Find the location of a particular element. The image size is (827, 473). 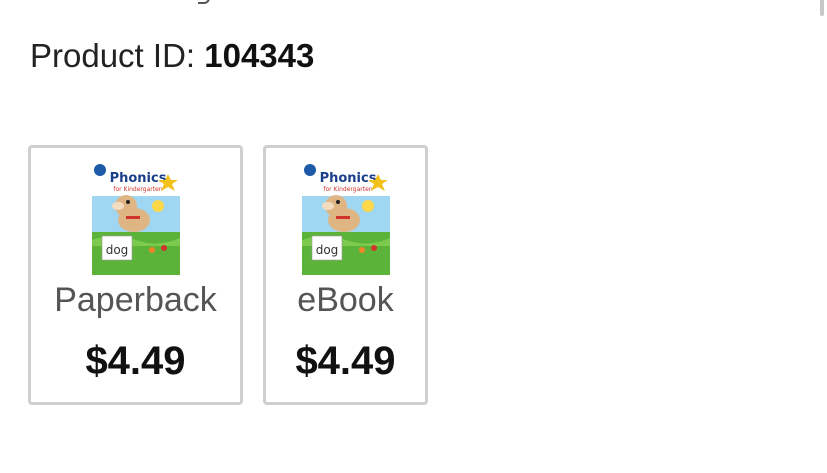

scrollbar-thumb is located at coordinates (822, 8).